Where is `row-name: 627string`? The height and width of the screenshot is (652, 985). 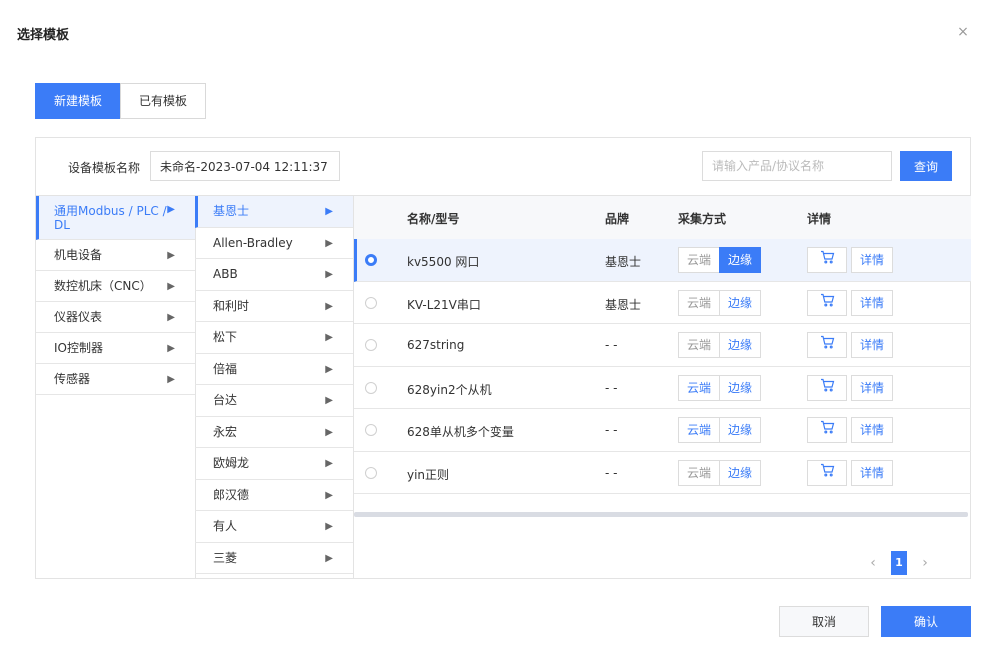
row-name: 627string is located at coordinates (436, 345).